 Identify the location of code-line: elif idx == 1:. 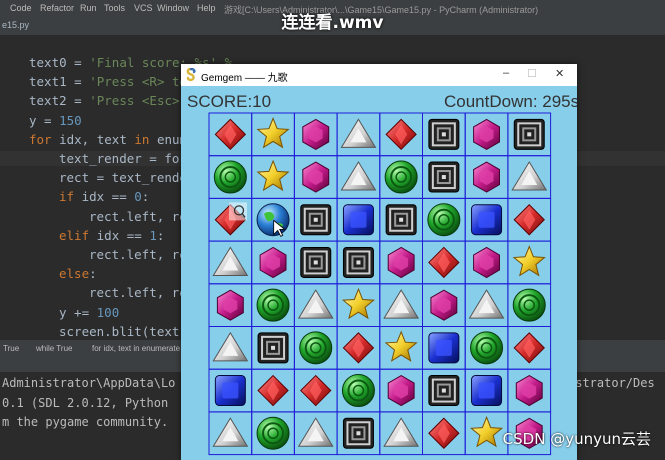
(112, 235).